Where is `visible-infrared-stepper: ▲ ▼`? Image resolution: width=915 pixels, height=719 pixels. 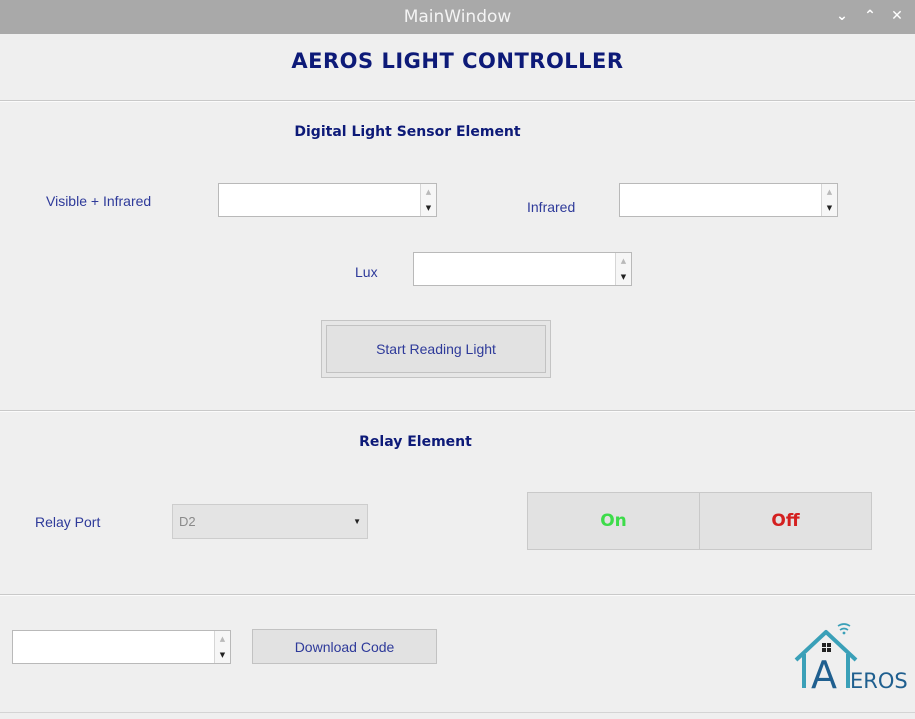
visible-infrared-stepper: ▲ ▼ is located at coordinates (428, 200).